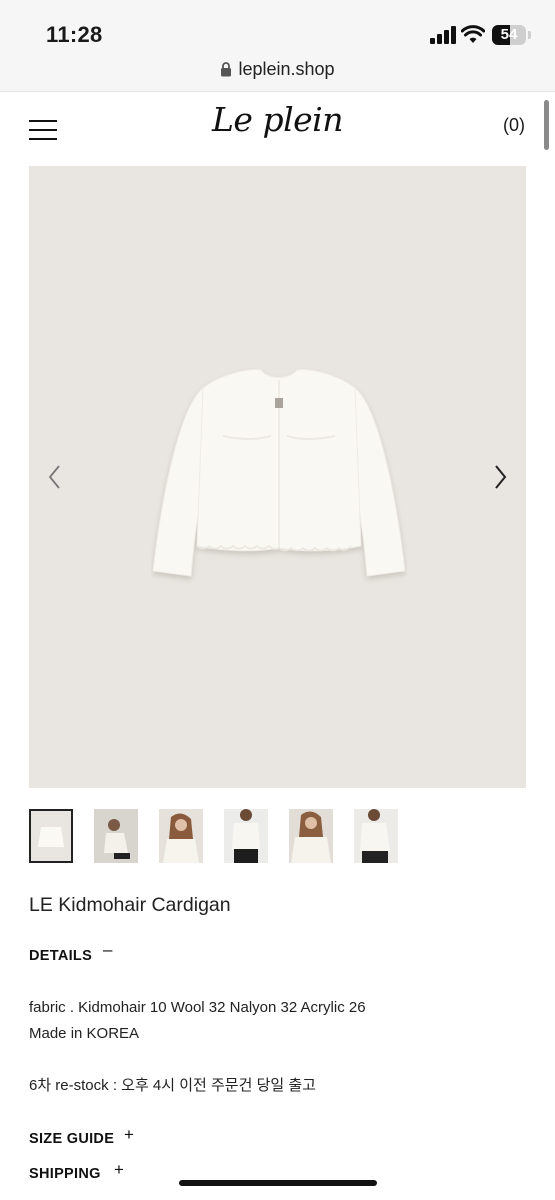 The width and height of the screenshot is (555, 1200). Describe the element at coordinates (529, 35) in the screenshot. I see `battery-tip` at that location.